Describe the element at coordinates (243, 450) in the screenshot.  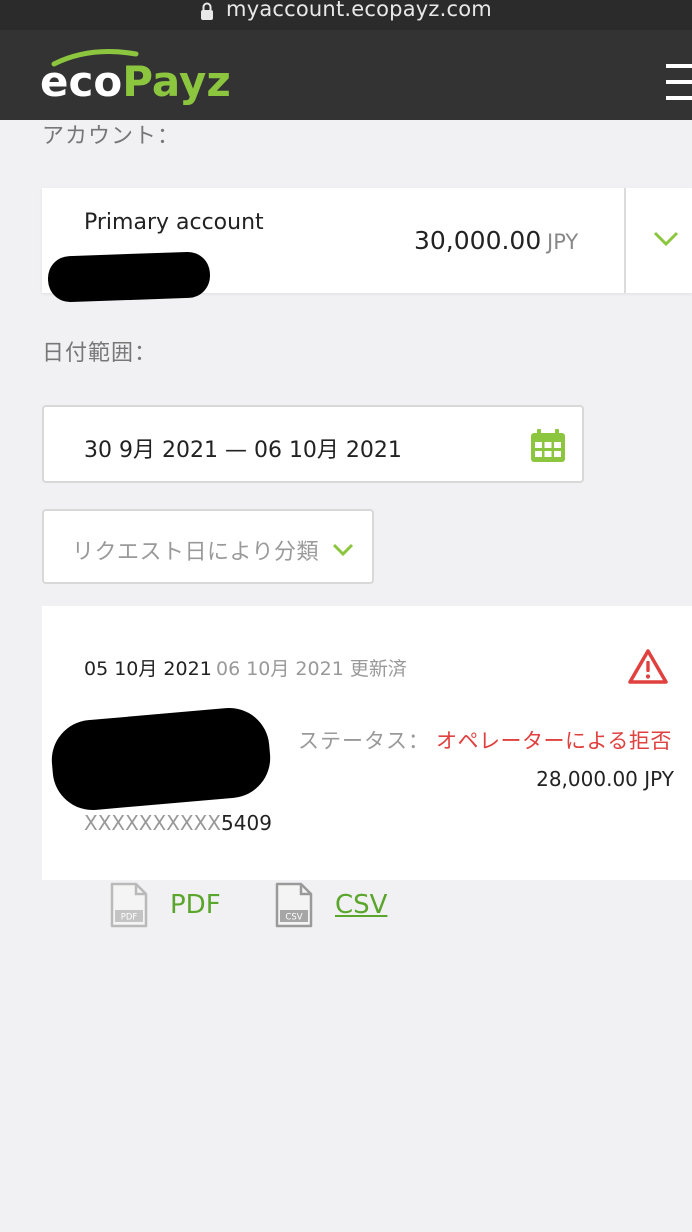
I see `date-range-value: 30 9月 2021 — 06 10月 2021` at that location.